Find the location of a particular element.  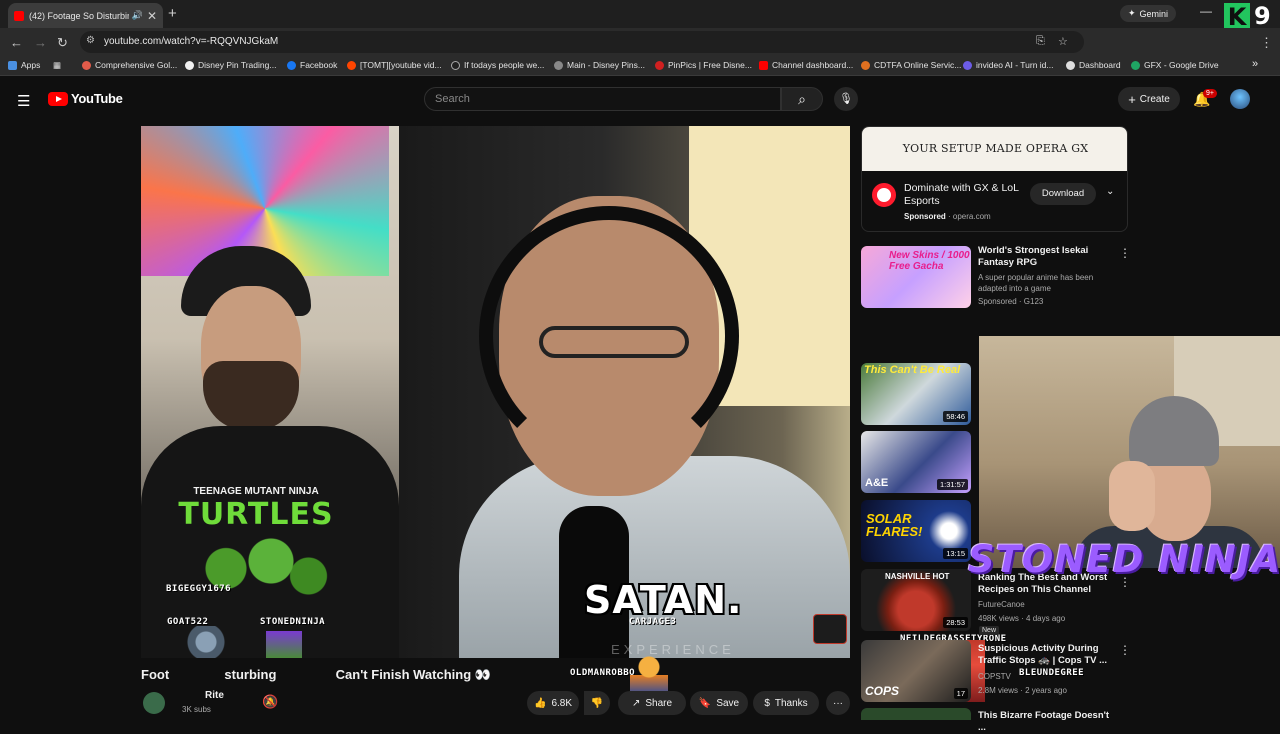

menu-icon: ☰ is located at coordinates (23, 101).